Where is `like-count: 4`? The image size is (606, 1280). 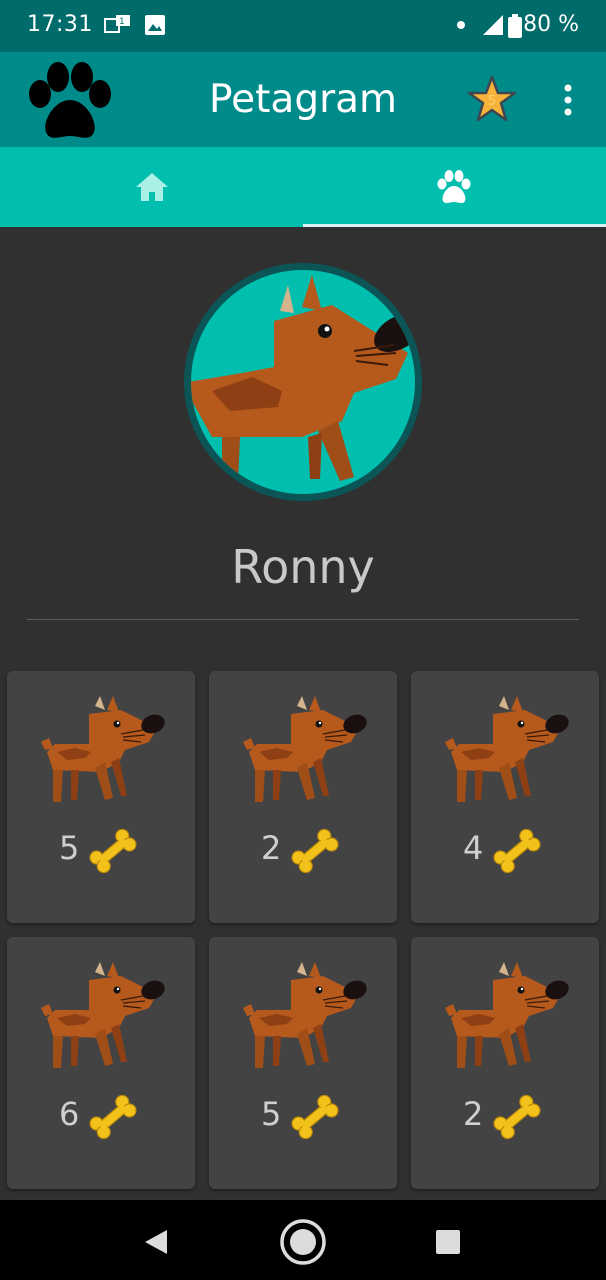 like-count: 4 is located at coordinates (473, 848).